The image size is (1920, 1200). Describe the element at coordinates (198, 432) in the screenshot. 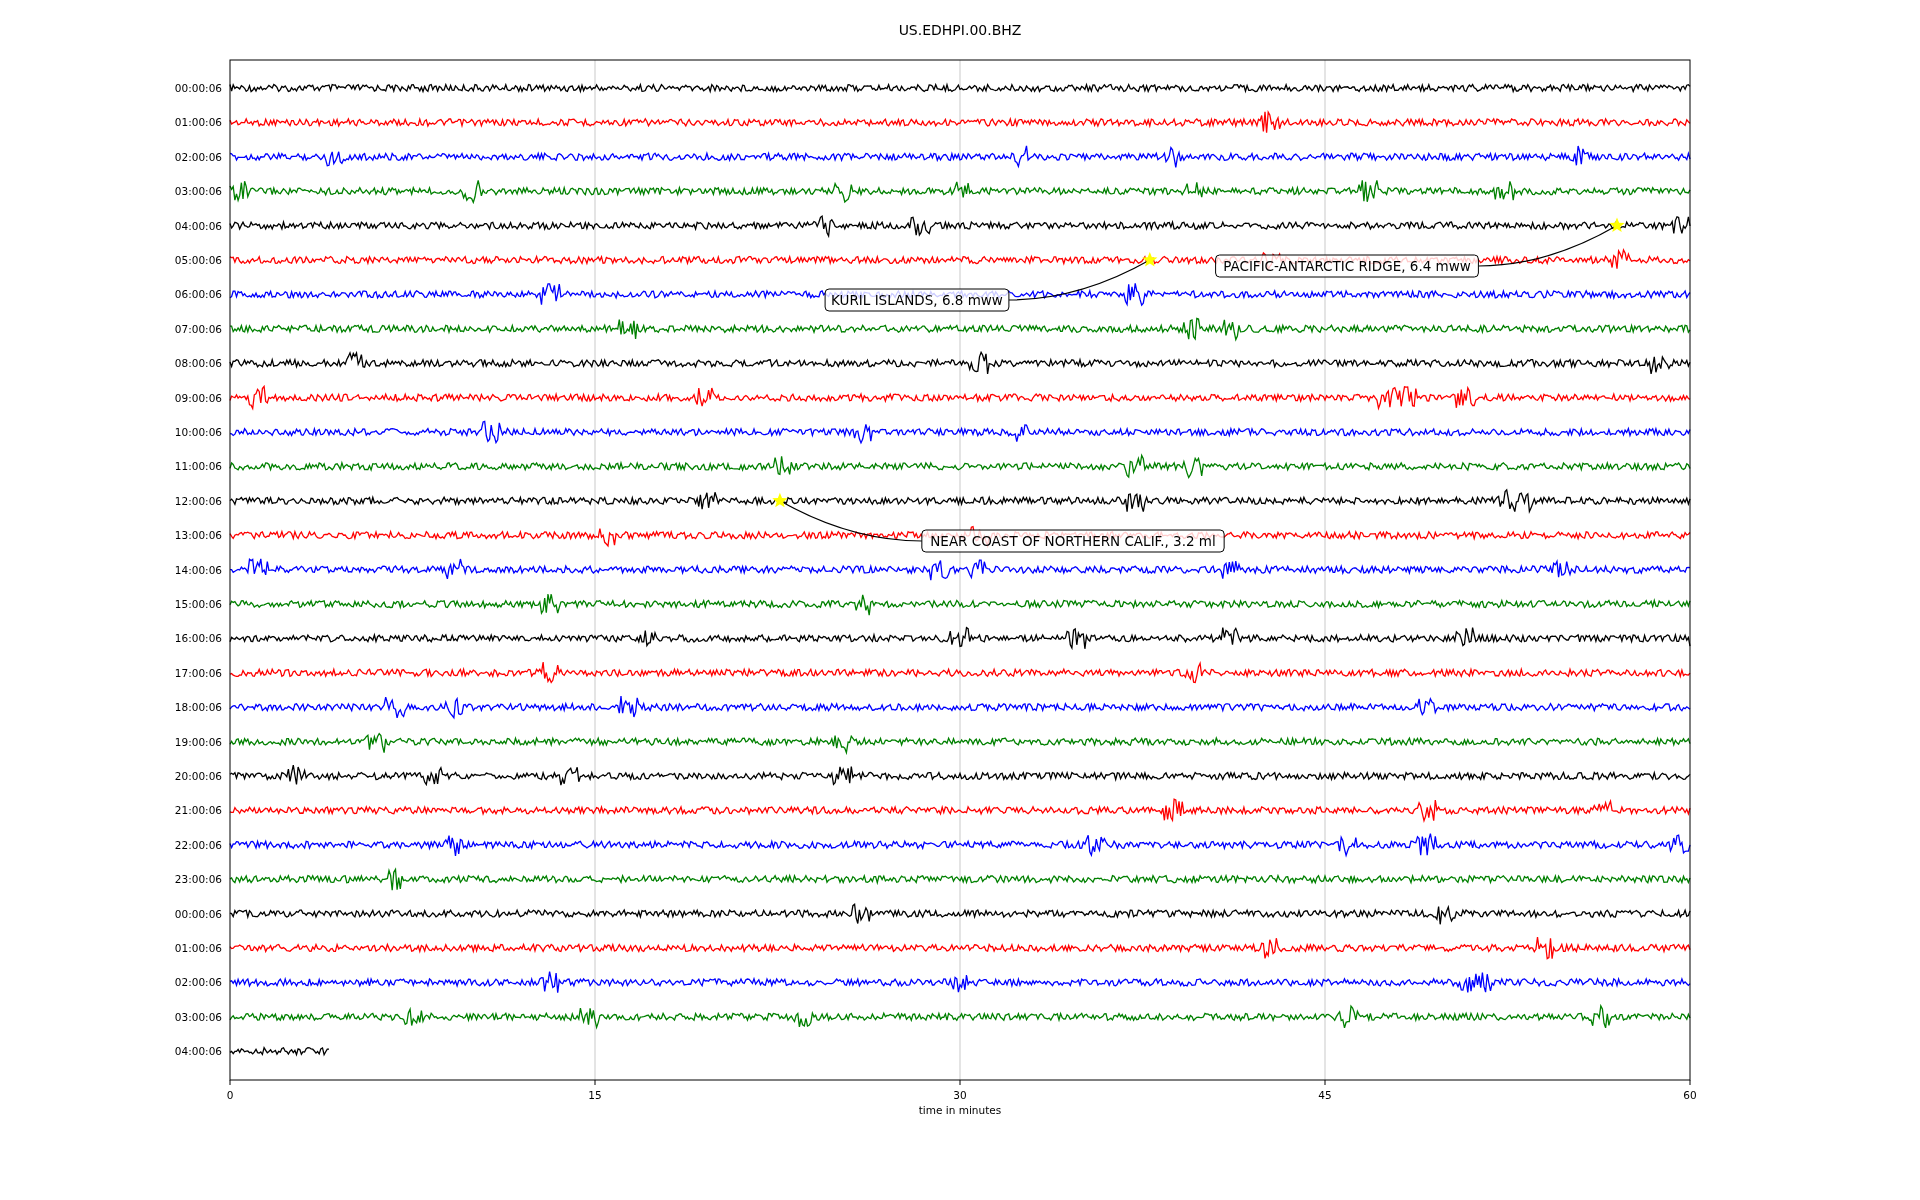

I see `hour-tick-label: 10:00:06` at that location.